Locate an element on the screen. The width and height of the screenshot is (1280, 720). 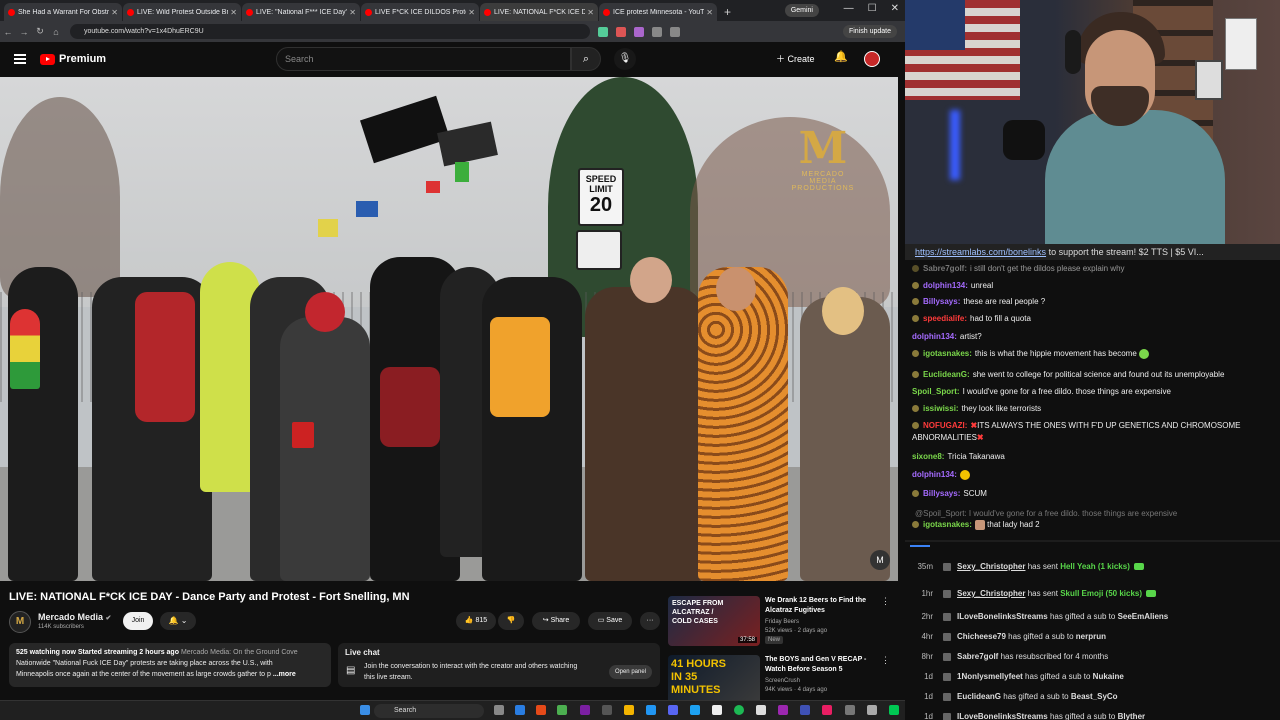
forward-icon: → is located at coordinates (24, 32).